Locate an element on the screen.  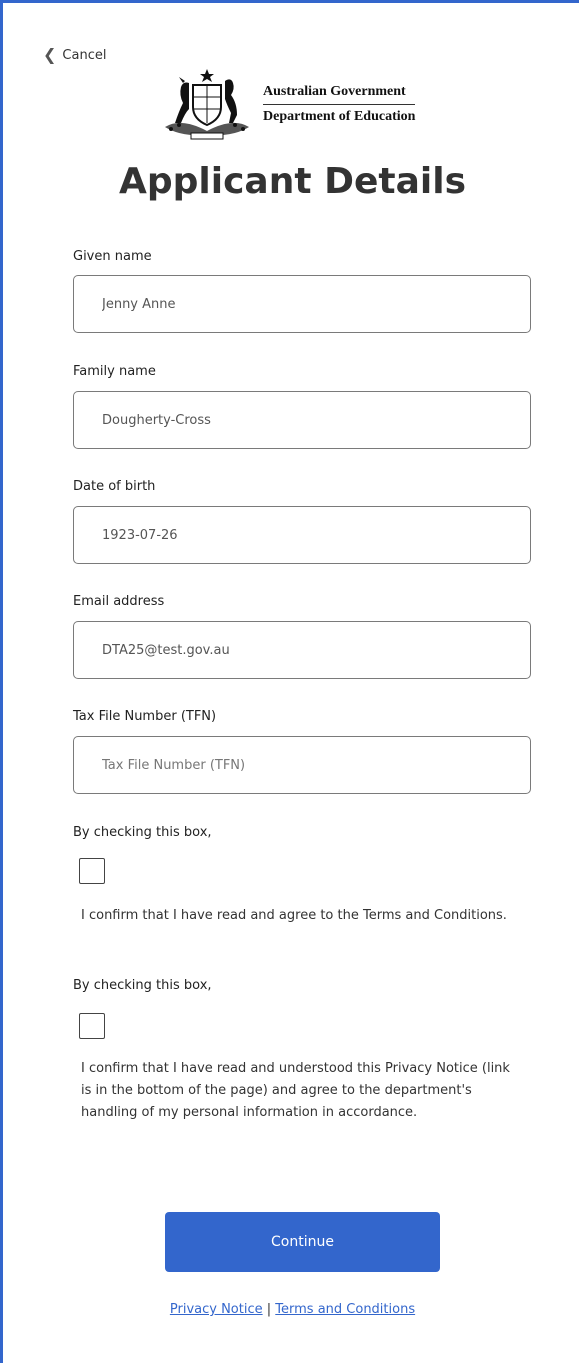
family-name-label: Family name is located at coordinates (114, 371).